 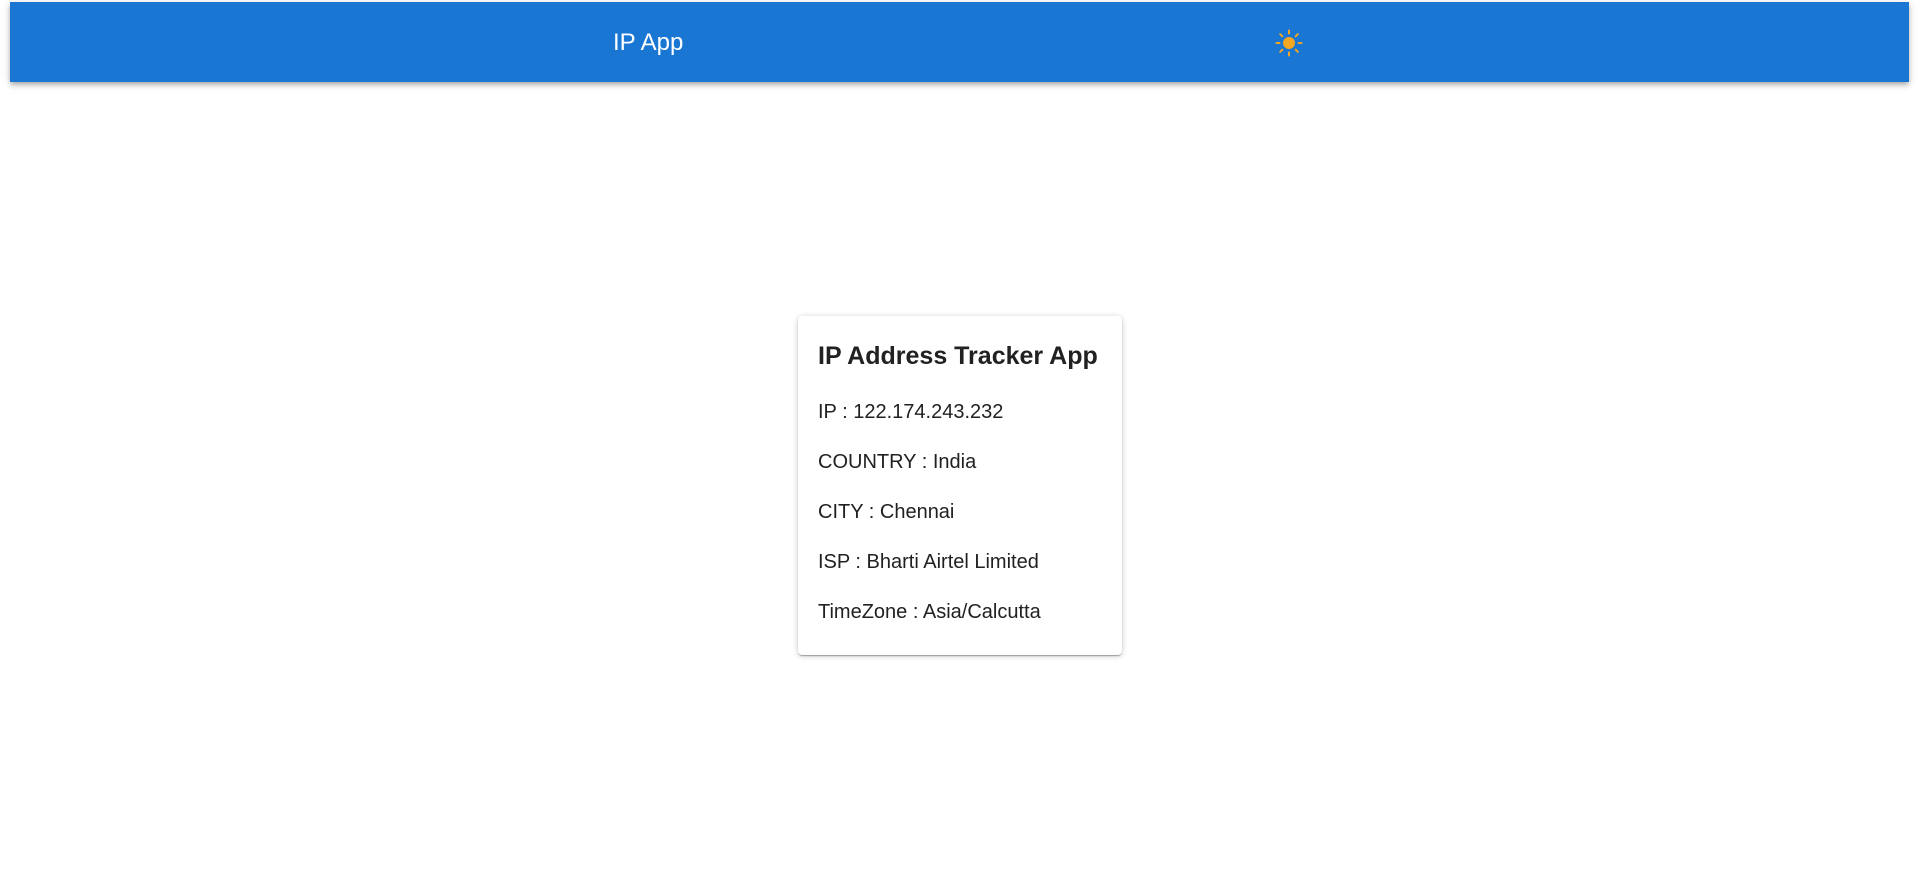 What do you see at coordinates (648, 42) in the screenshot?
I see `app-title: IP App` at bounding box center [648, 42].